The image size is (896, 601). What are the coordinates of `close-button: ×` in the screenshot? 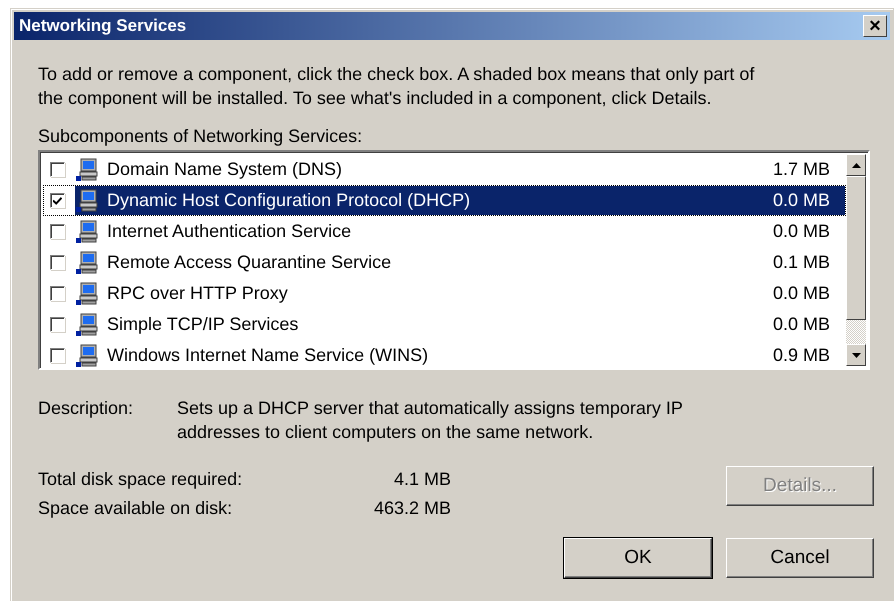 It's located at (875, 26).